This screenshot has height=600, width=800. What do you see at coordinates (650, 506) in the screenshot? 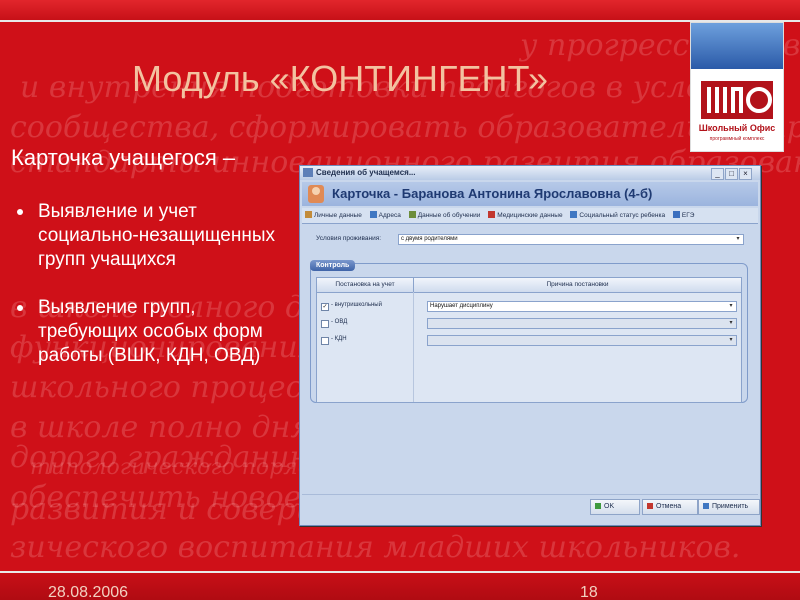
I see `cancel-icon` at bounding box center [650, 506].